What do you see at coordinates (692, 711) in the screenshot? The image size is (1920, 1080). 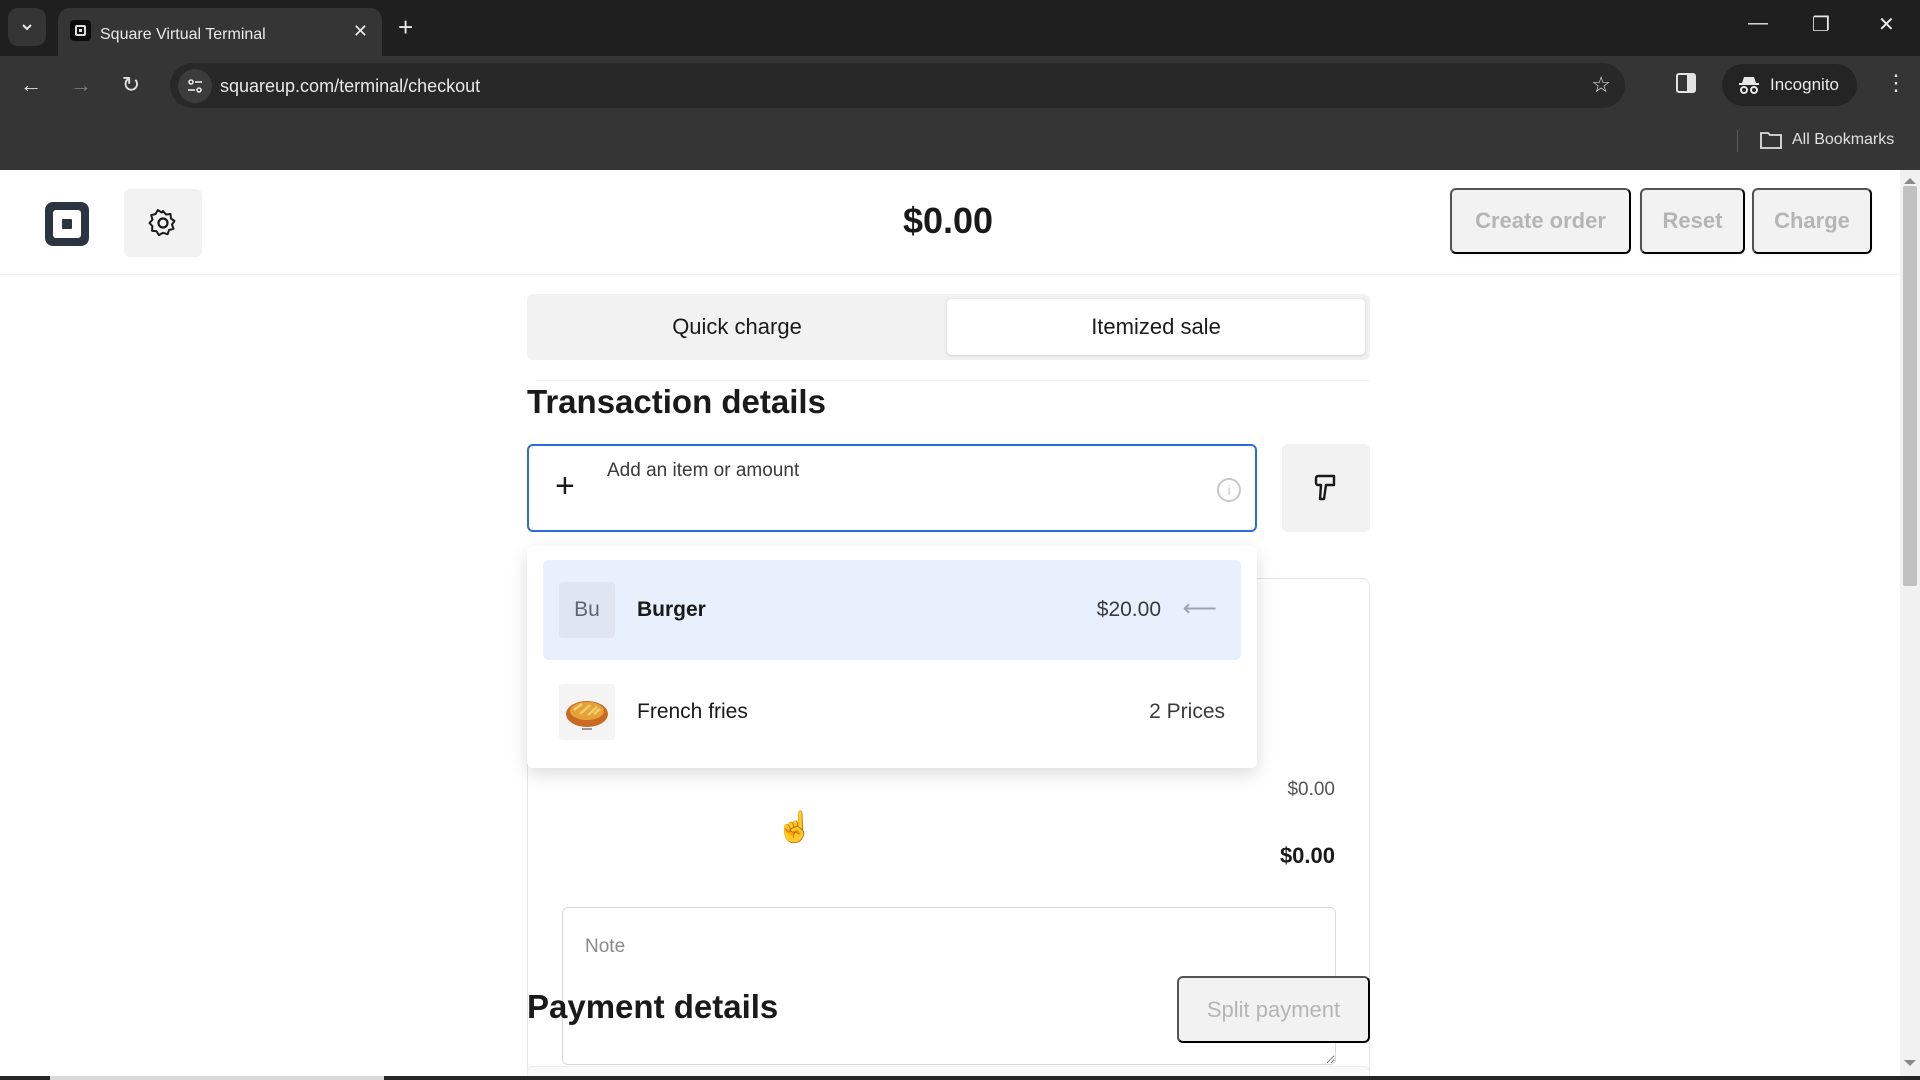 I see `item-name: French fries` at bounding box center [692, 711].